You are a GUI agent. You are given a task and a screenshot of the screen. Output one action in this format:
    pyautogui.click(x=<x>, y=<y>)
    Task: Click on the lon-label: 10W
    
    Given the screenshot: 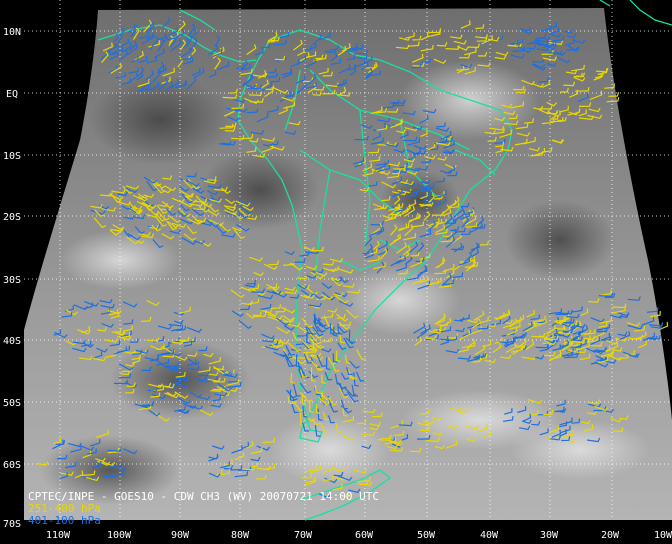 What is the action you would take?
    pyautogui.click(x=663, y=535)
    